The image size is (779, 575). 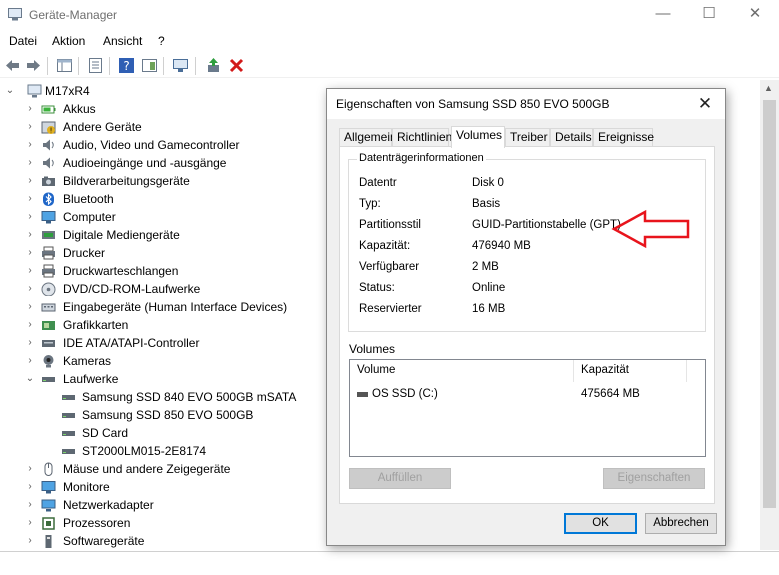 I want to click on unknown-device-icon: !, so click(x=48, y=127).